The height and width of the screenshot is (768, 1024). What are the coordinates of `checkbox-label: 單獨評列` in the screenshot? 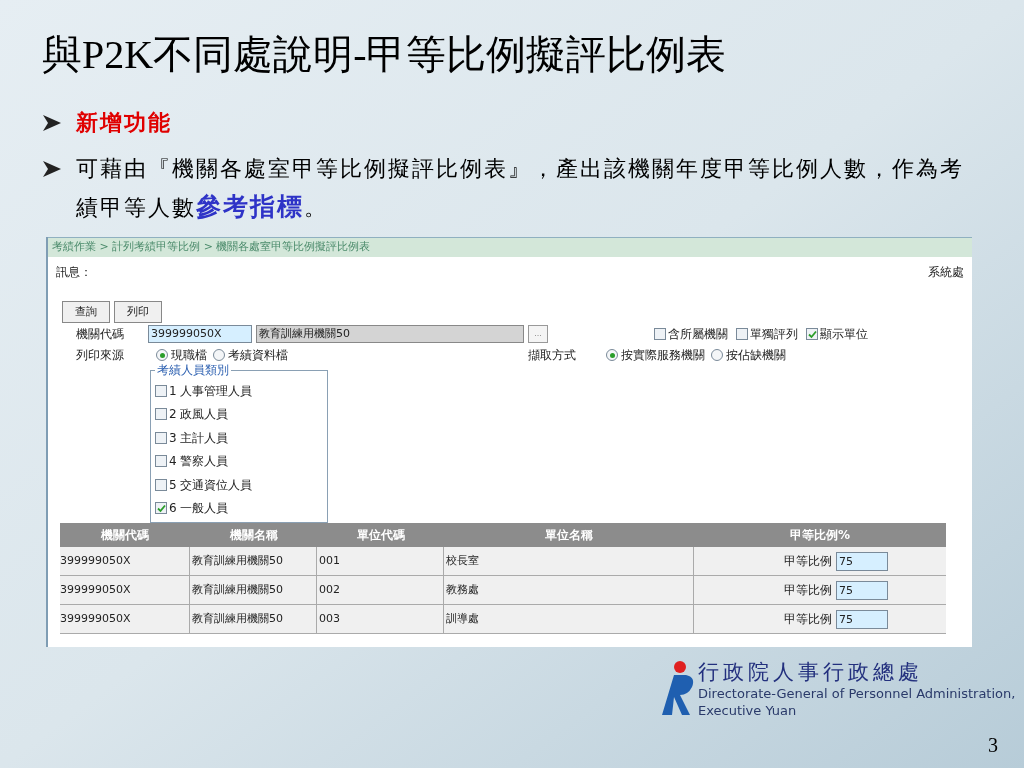 It's located at (774, 334).